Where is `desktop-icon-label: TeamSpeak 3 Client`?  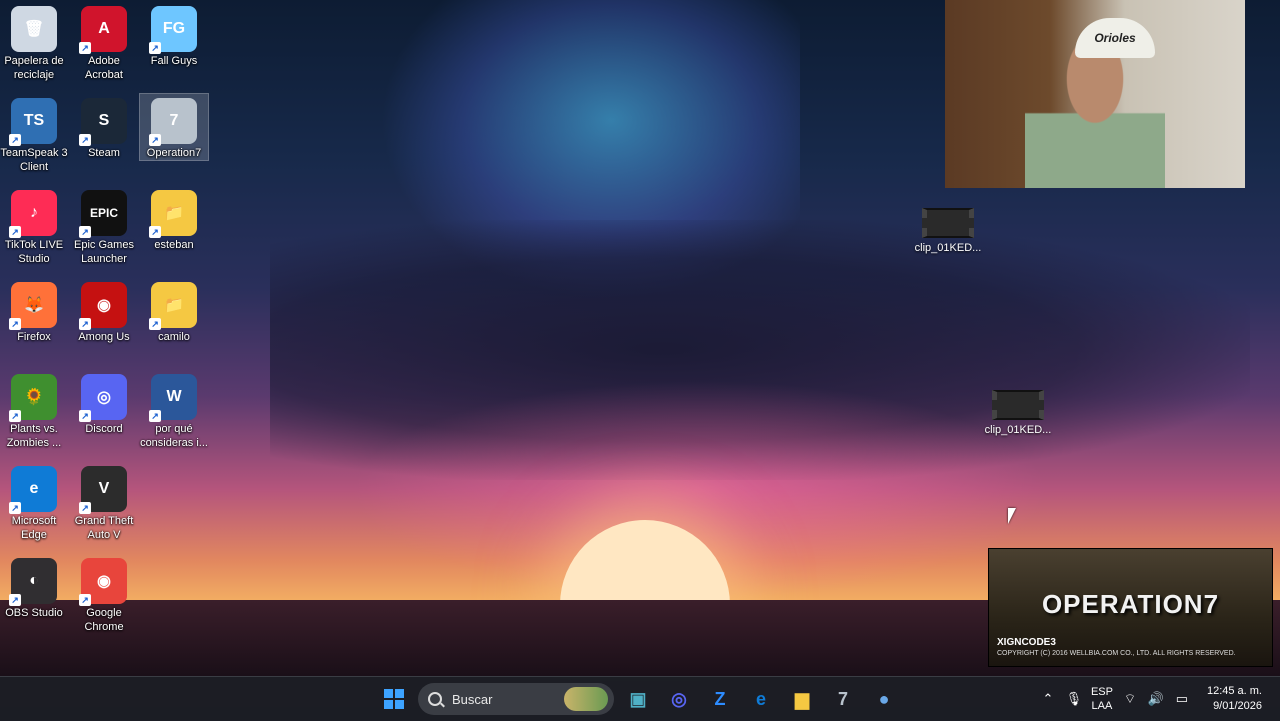 desktop-icon-label: TeamSpeak 3 Client is located at coordinates (34, 160).